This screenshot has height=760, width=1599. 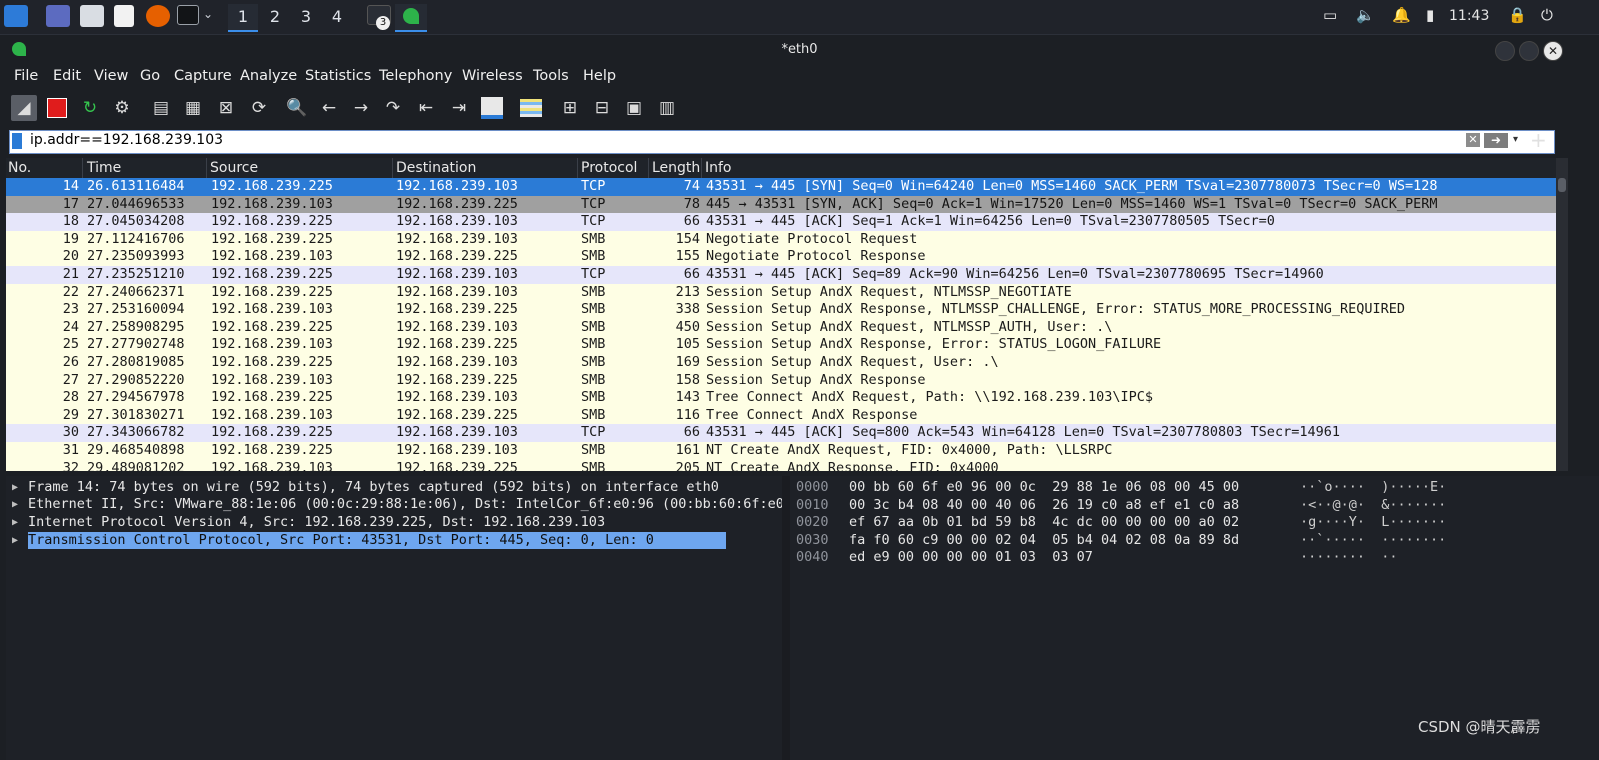 I want to click on terminal-icon, so click(x=188, y=15).